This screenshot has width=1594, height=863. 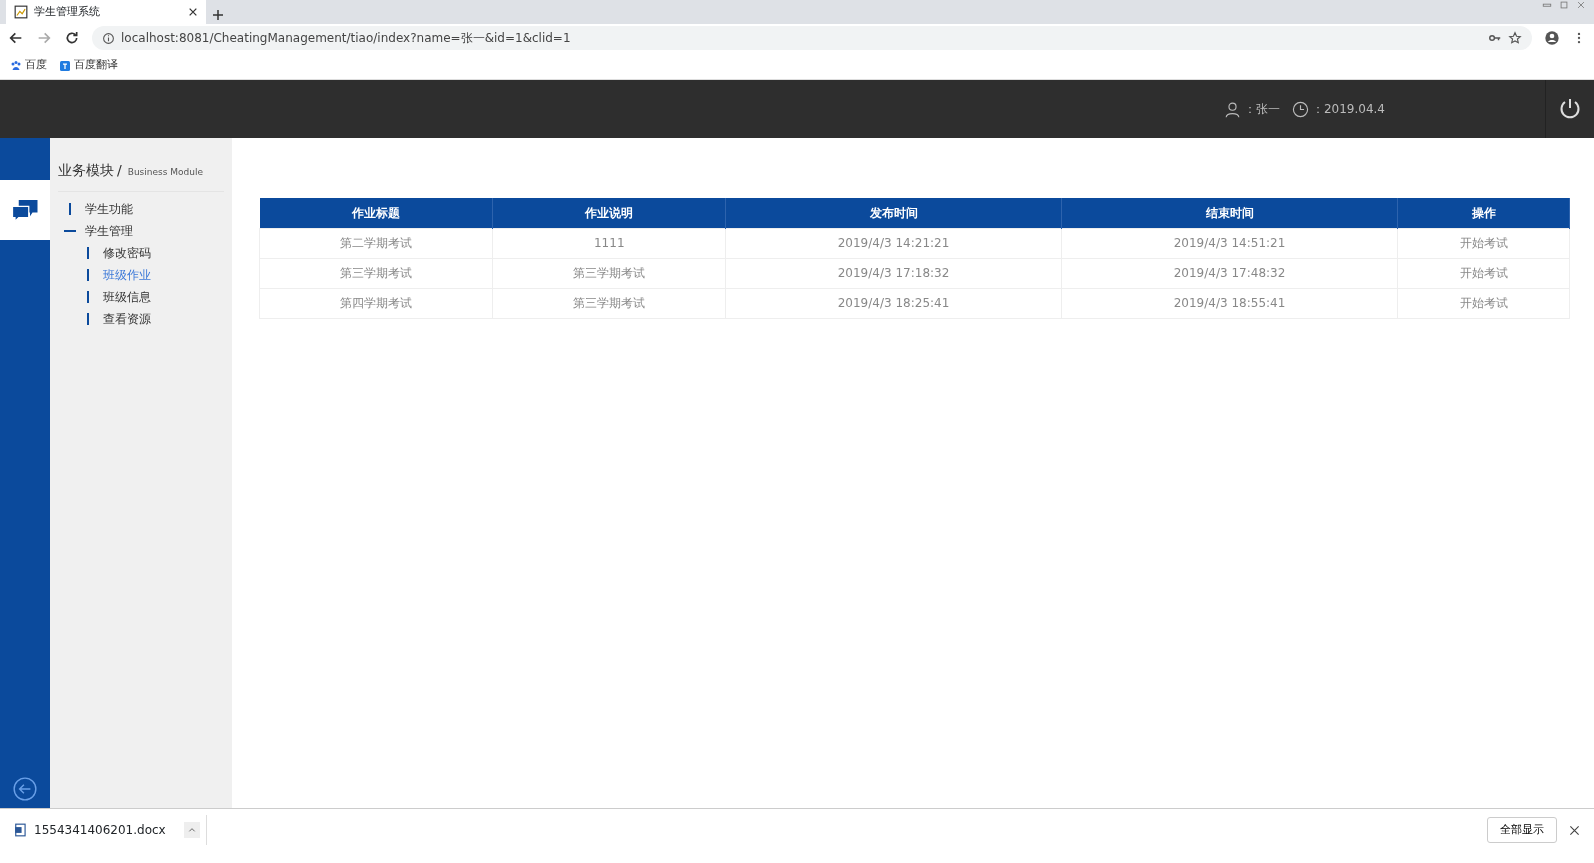 I want to click on paw-icon, so click(x=16, y=65).